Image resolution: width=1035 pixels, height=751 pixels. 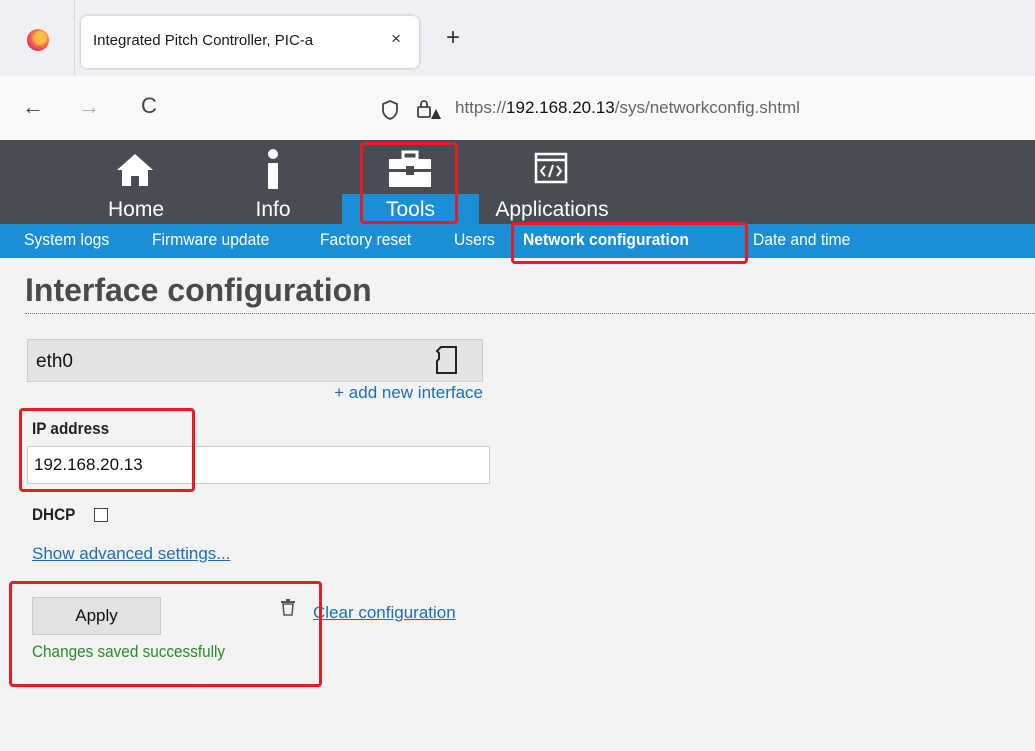 What do you see at coordinates (38, 40) in the screenshot?
I see `firefox-logo-icon` at bounding box center [38, 40].